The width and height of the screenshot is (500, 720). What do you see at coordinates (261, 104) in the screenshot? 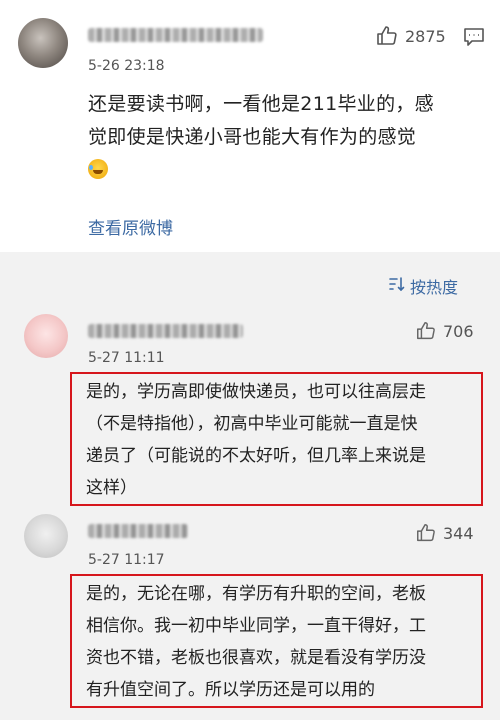
I see `comment-text-line: 还是要读书啊，一看他是211毕业的，感` at bounding box center [261, 104].